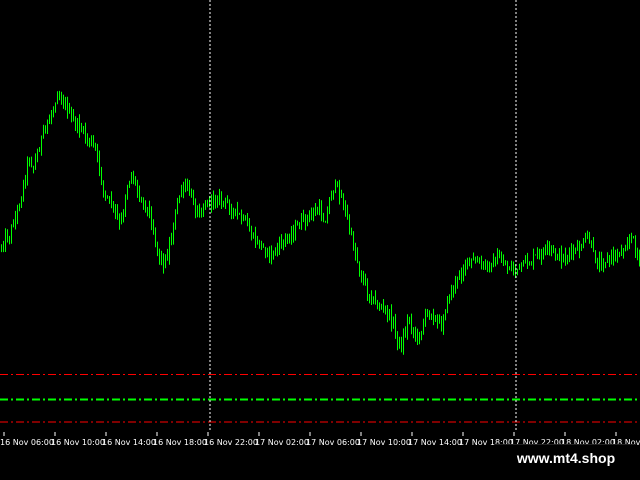 This screenshot has height=480, width=640. Describe the element at coordinates (384, 442) in the screenshot. I see `time-axis-label: 17 Nov 10:00` at that location.